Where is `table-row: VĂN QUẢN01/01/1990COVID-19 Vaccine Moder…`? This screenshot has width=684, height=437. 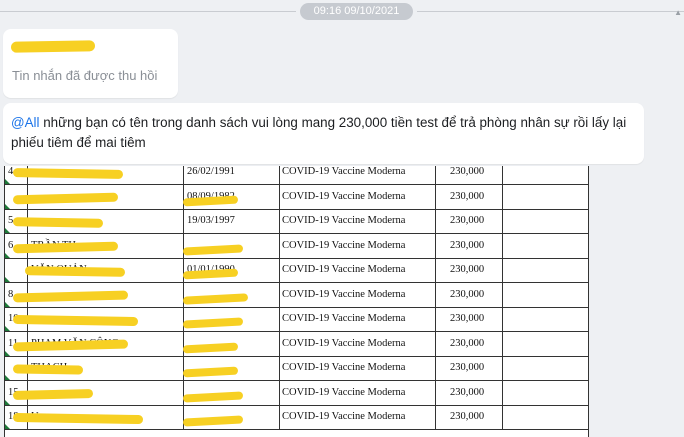
table-row: VĂN QUẢN01/01/1990COVID-19 Vaccine Moder… is located at coordinates (296, 270).